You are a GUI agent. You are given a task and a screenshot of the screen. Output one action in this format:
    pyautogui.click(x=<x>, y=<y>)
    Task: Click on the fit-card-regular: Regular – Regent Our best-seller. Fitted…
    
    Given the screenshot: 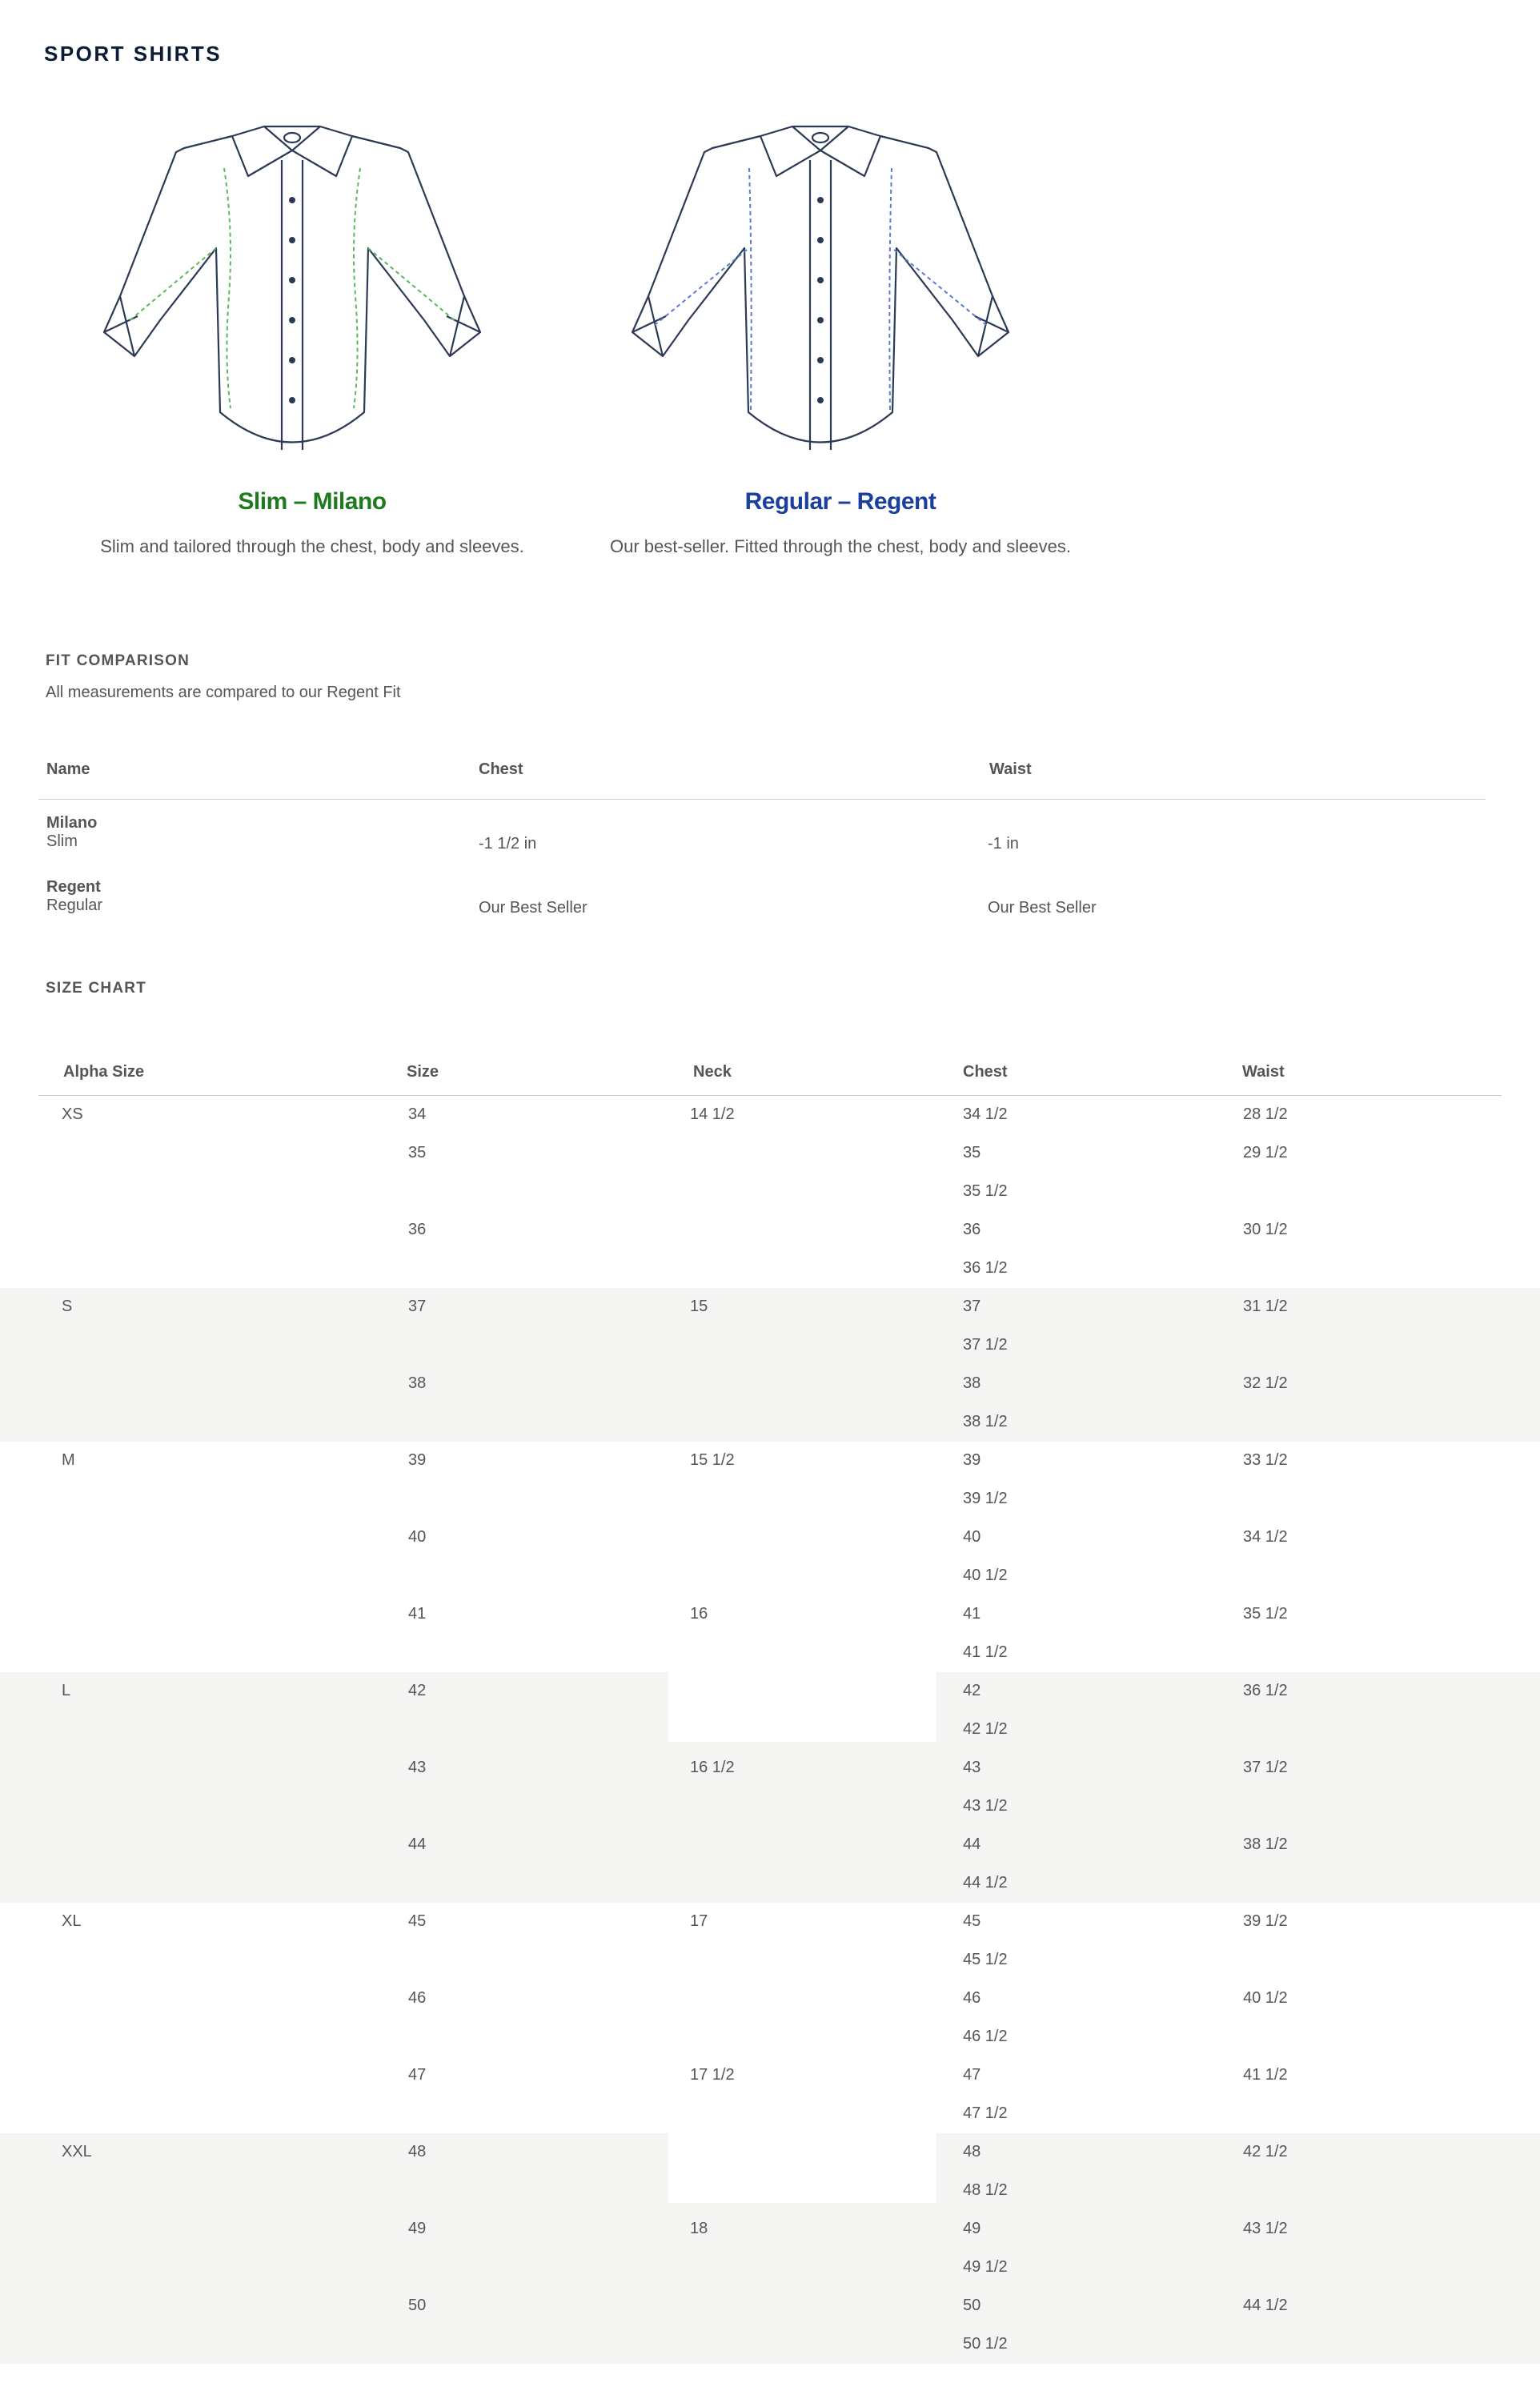 What is the action you would take?
    pyautogui.click(x=840, y=344)
    